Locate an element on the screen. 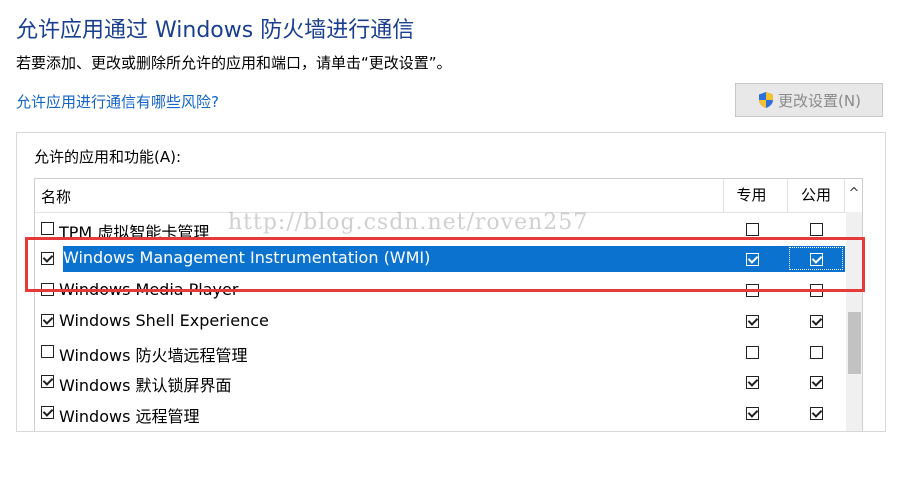 The width and height of the screenshot is (913, 484). scrollbar-thumb is located at coordinates (854, 343).